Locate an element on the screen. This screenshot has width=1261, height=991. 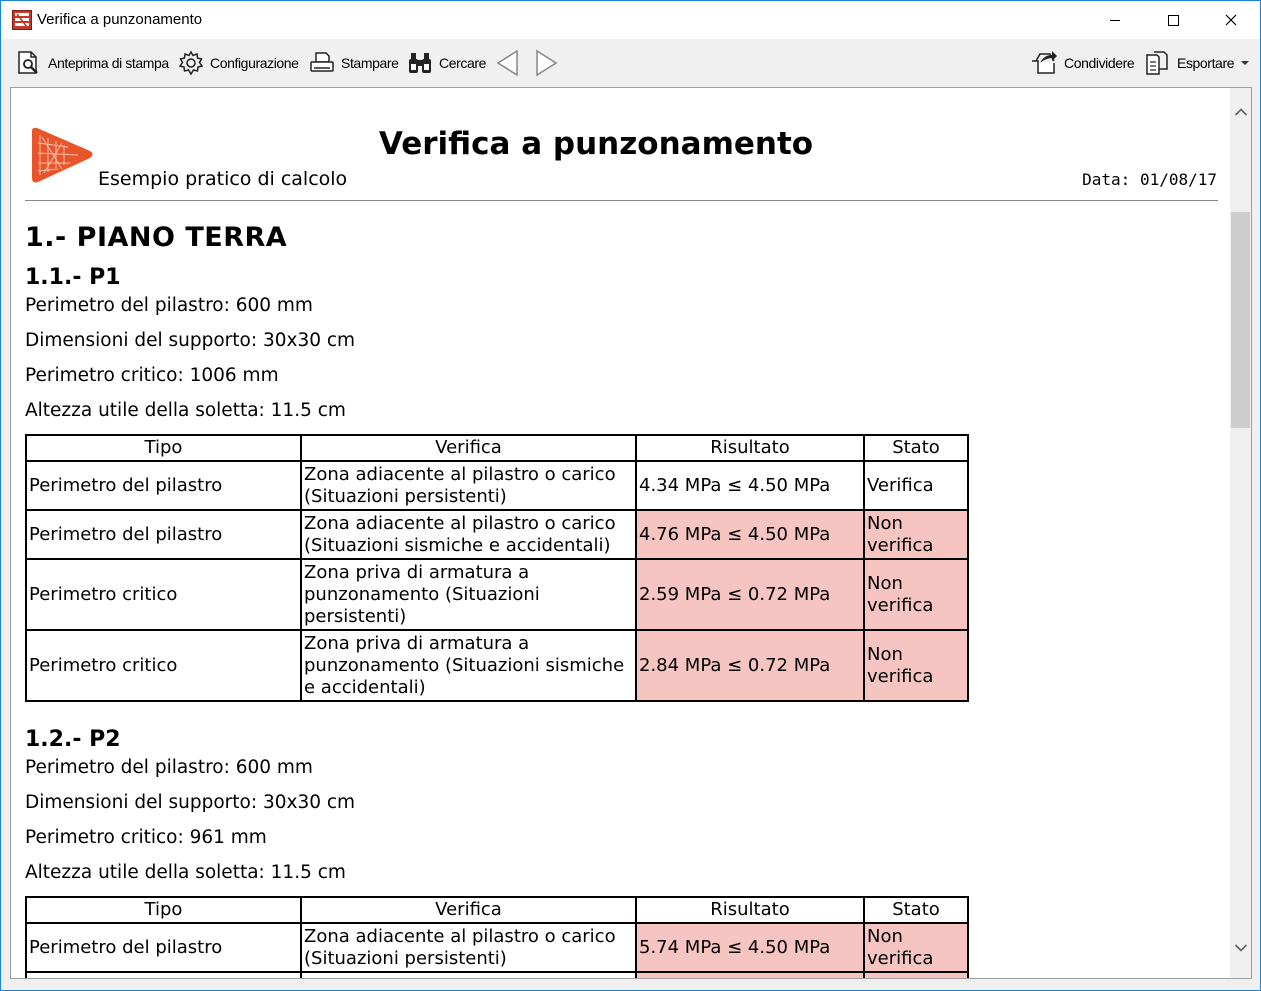
cell-risultato is located at coordinates (750, 974).